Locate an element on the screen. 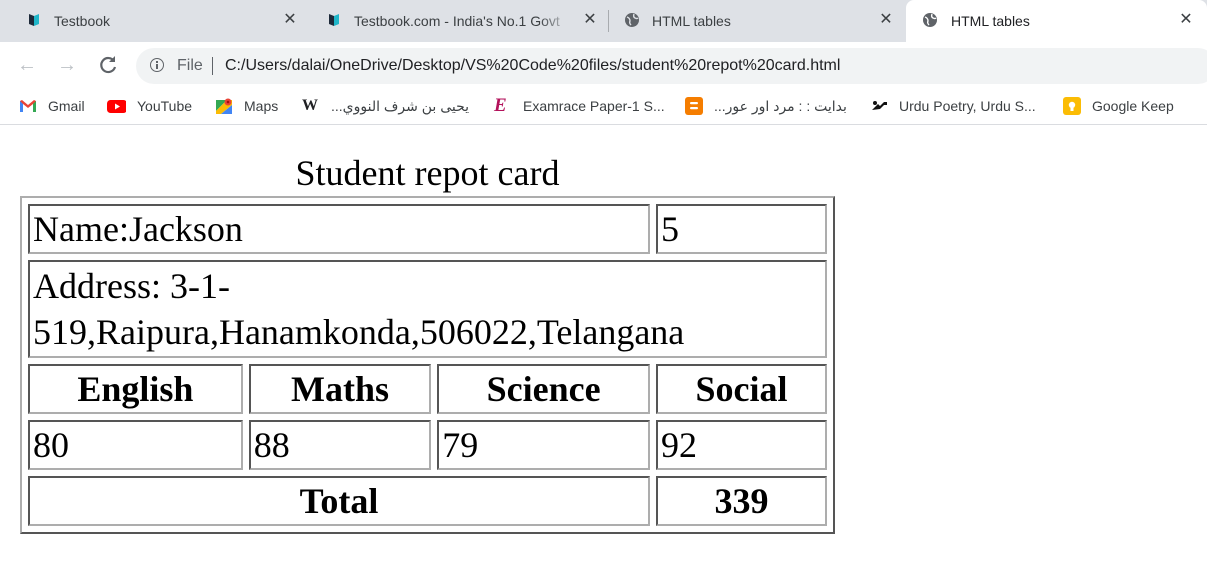  class-value-cell: 5 is located at coordinates (741, 229).